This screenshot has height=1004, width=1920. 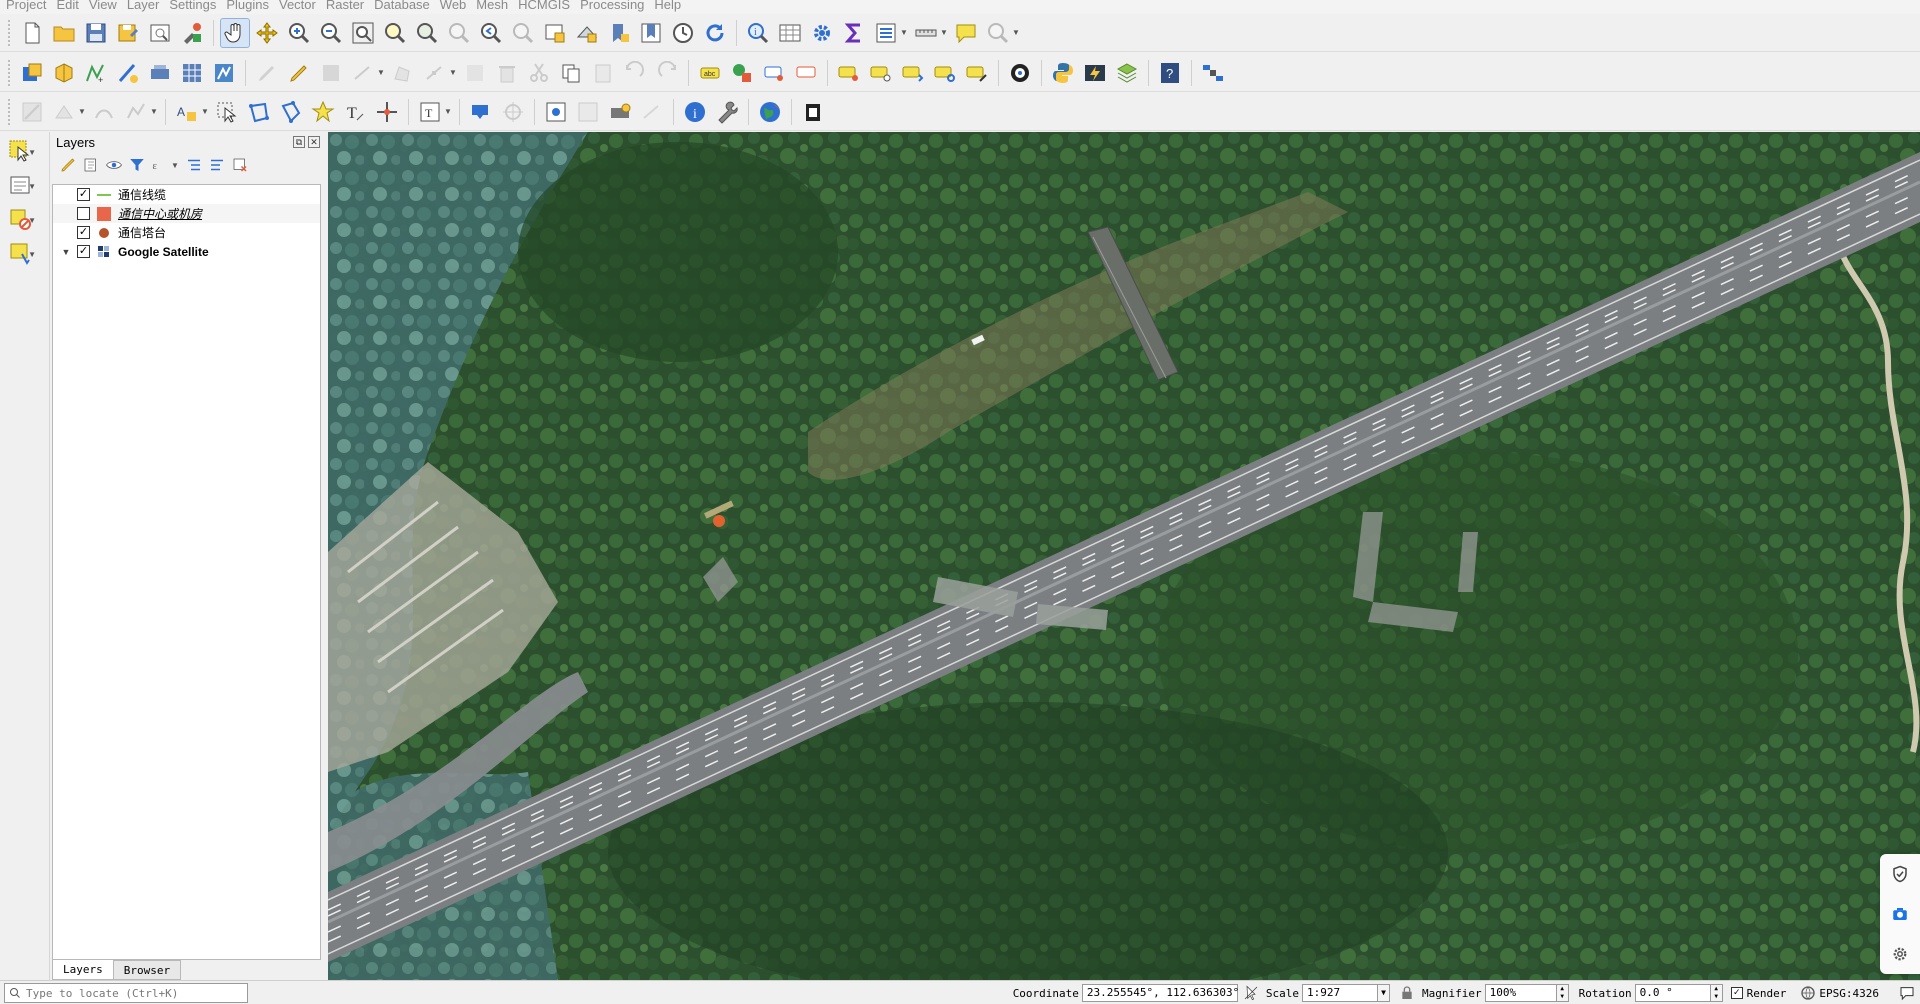 I want to click on select-tool-button: ▼, so click(x=20, y=151).